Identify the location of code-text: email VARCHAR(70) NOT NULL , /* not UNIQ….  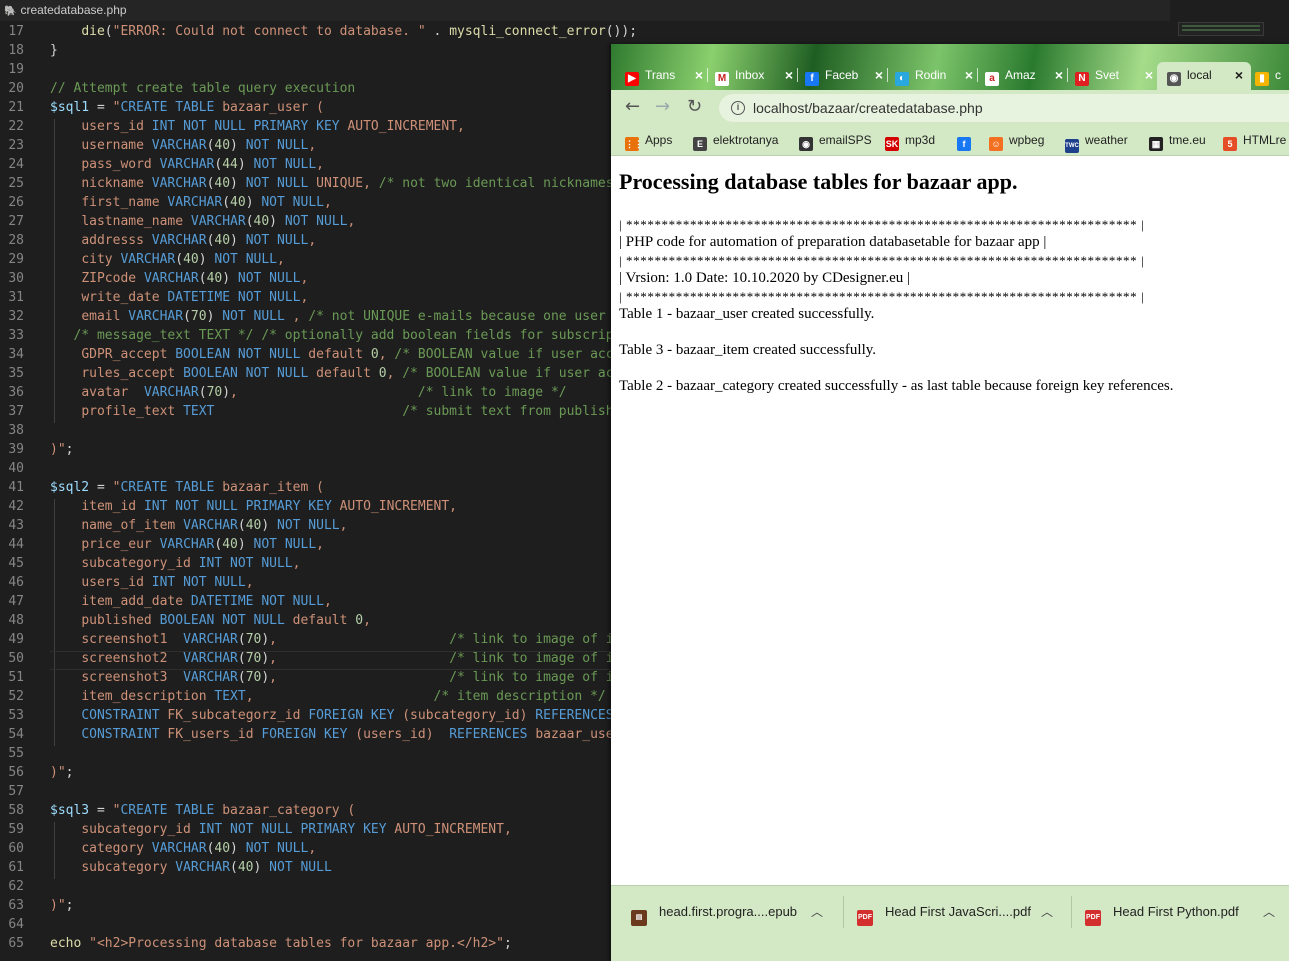
(351, 316).